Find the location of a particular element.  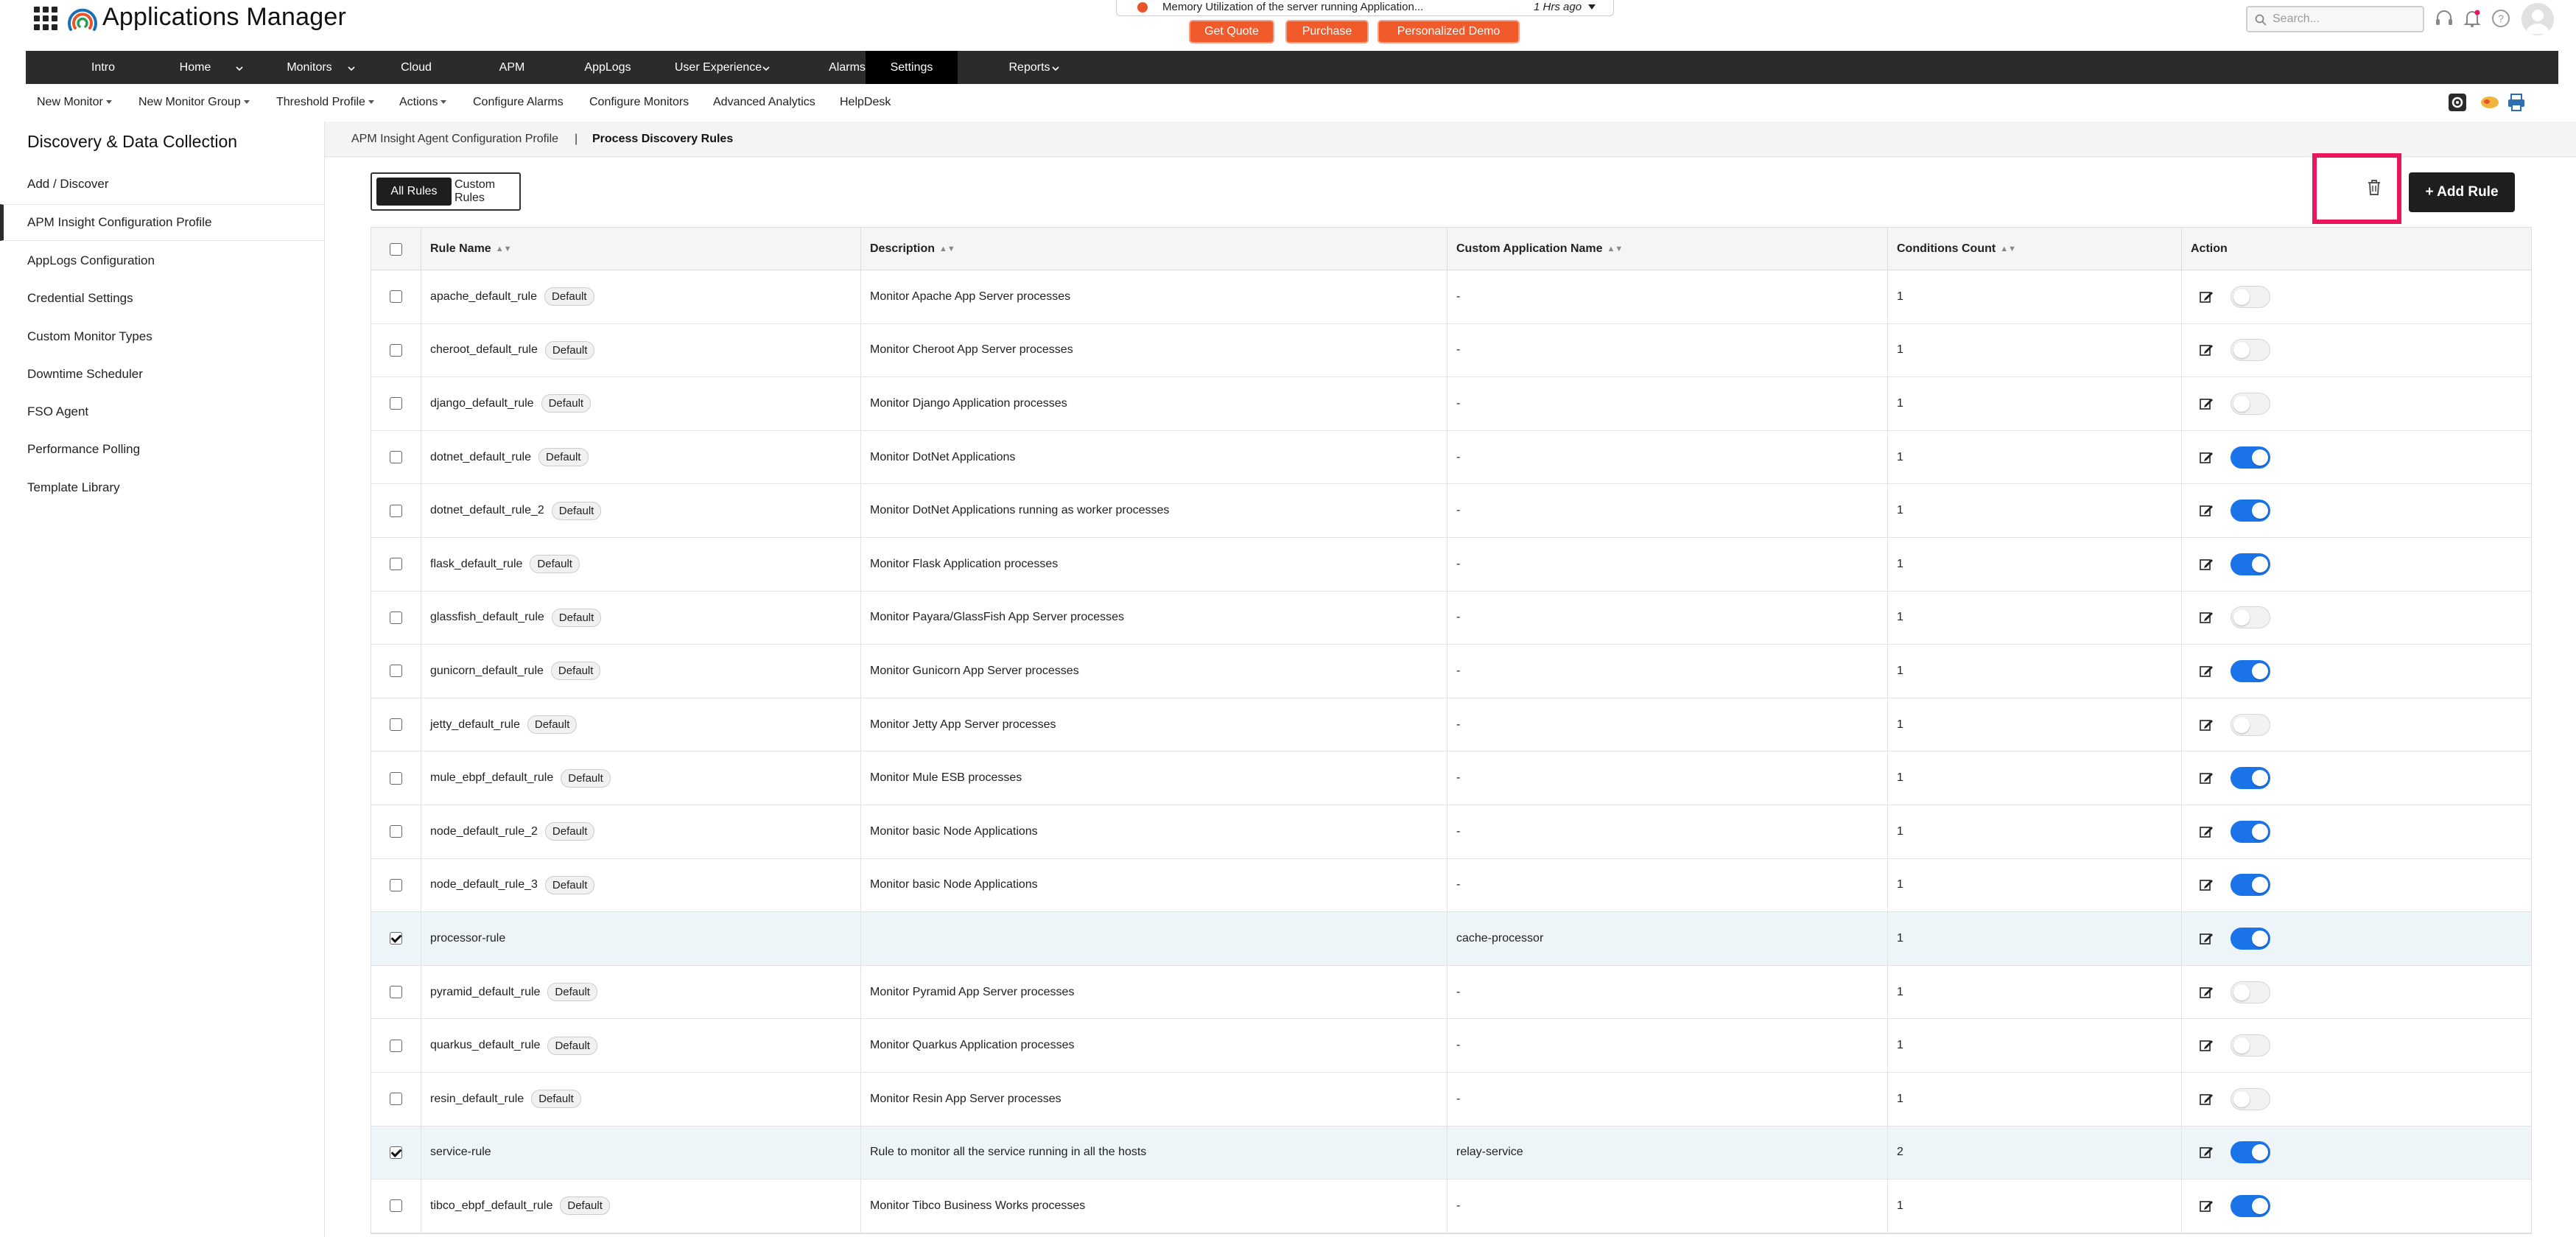

print-icon is located at coordinates (2516, 103).